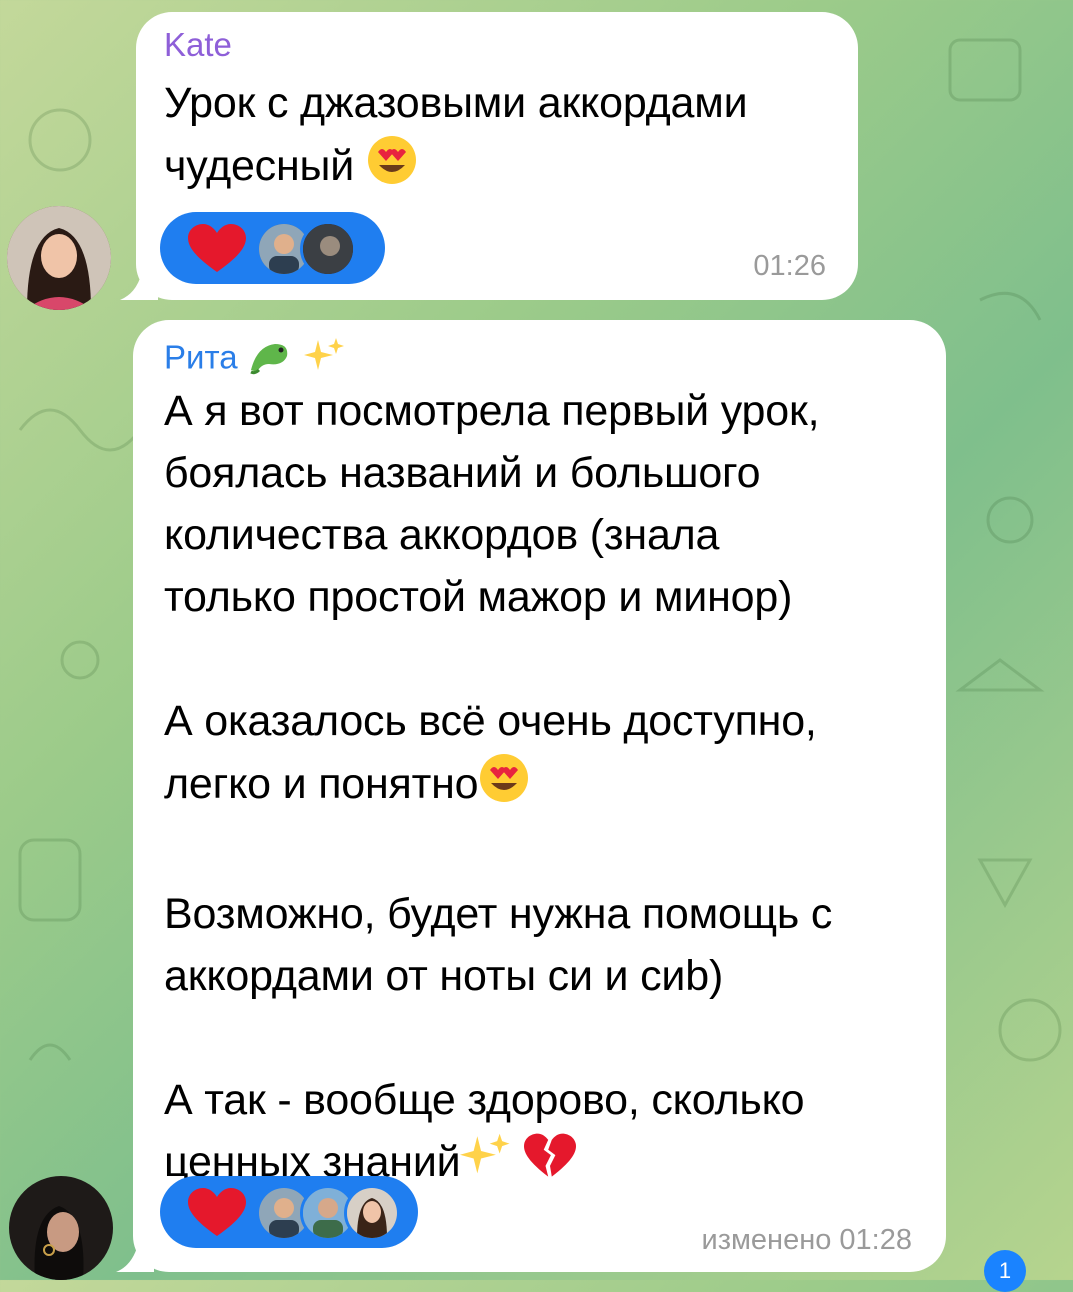  Describe the element at coordinates (198, 45) in the screenshot. I see `sender-name-kate: Kate` at that location.